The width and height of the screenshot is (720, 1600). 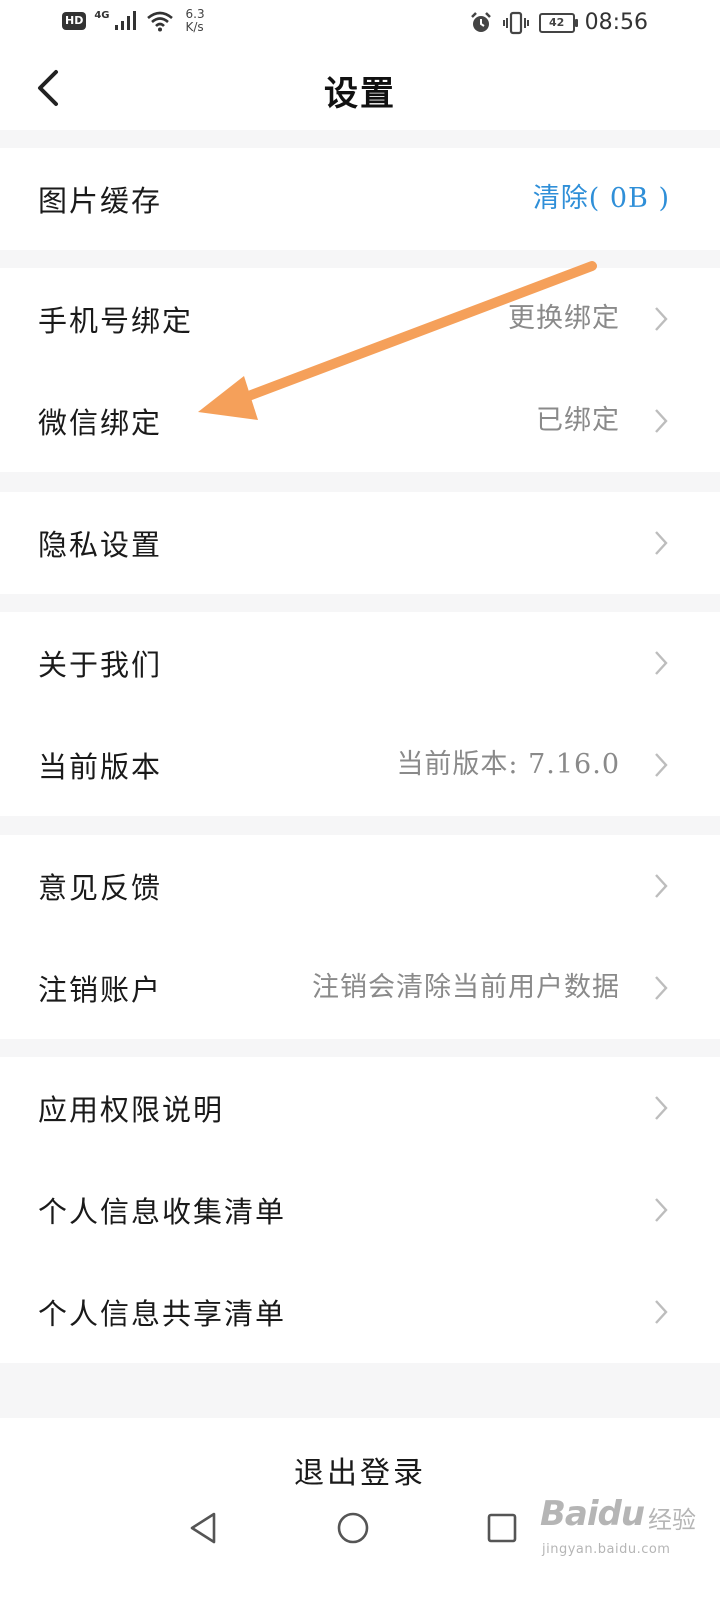 What do you see at coordinates (125, 20) in the screenshot?
I see `signal-icon` at bounding box center [125, 20].